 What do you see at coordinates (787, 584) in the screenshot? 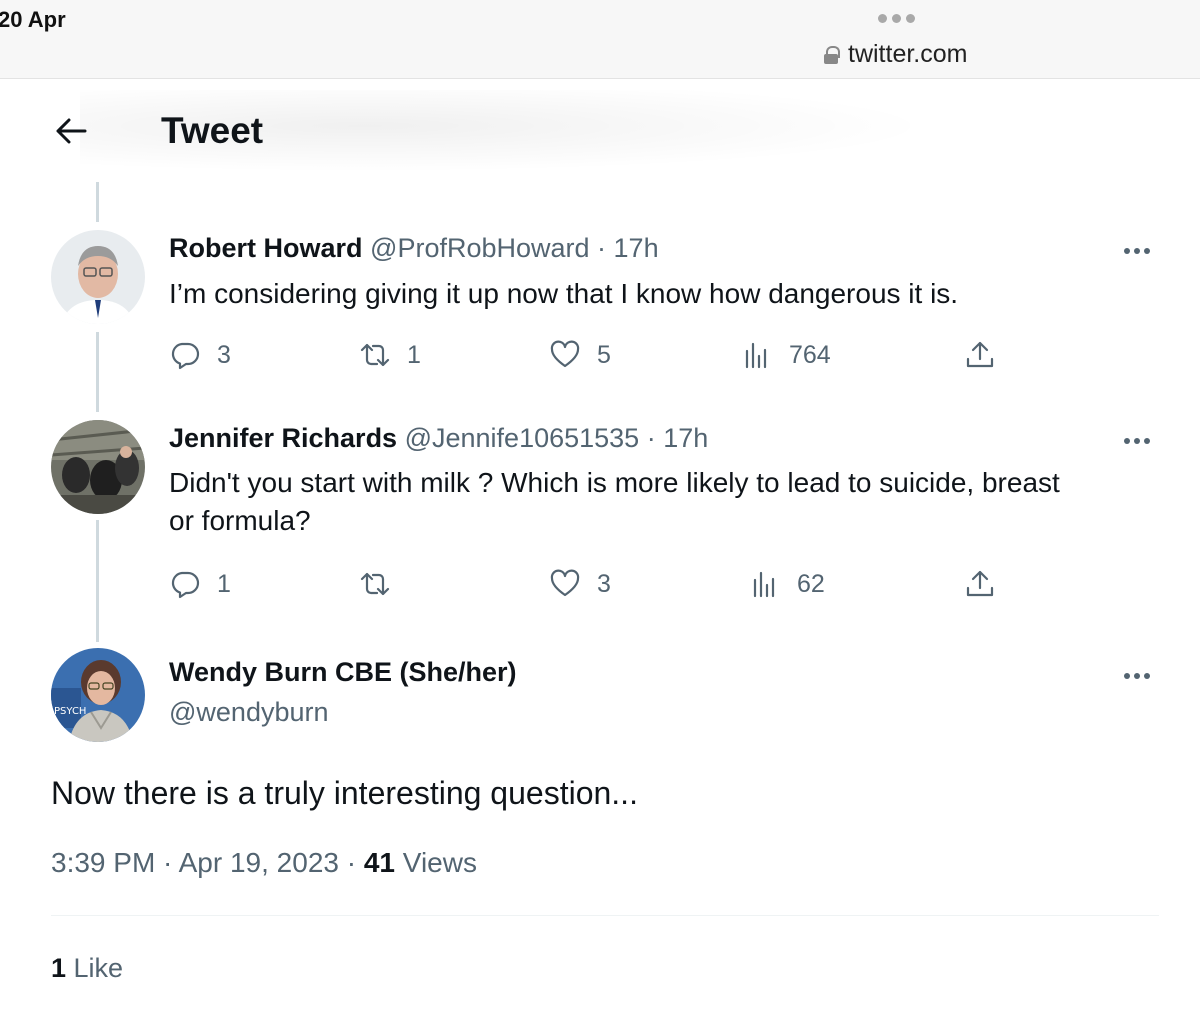
I see `views-button: 62` at bounding box center [787, 584].